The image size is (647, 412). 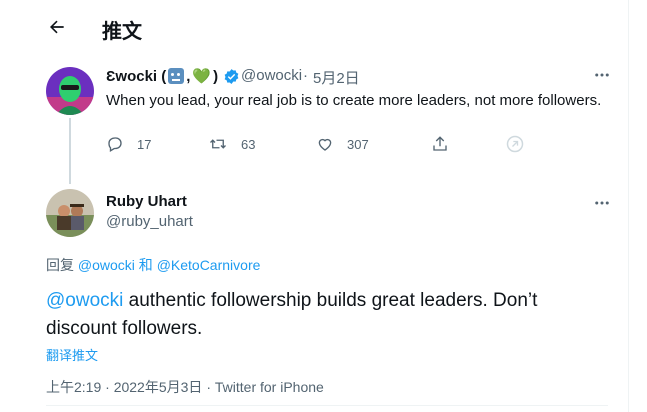 What do you see at coordinates (342, 144) in the screenshot?
I see `like-button: 307` at bounding box center [342, 144].